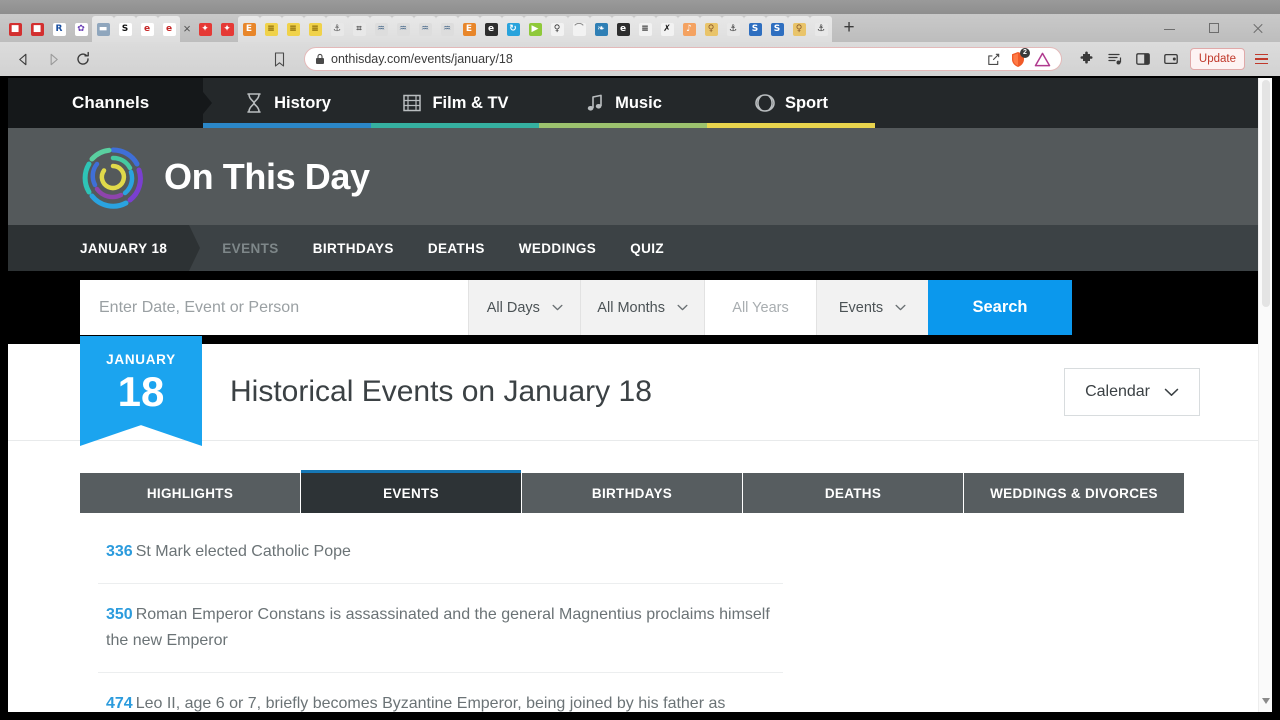 This screenshot has height=720, width=1280. What do you see at coordinates (119, 551) in the screenshot?
I see `event-year: 336` at bounding box center [119, 551].